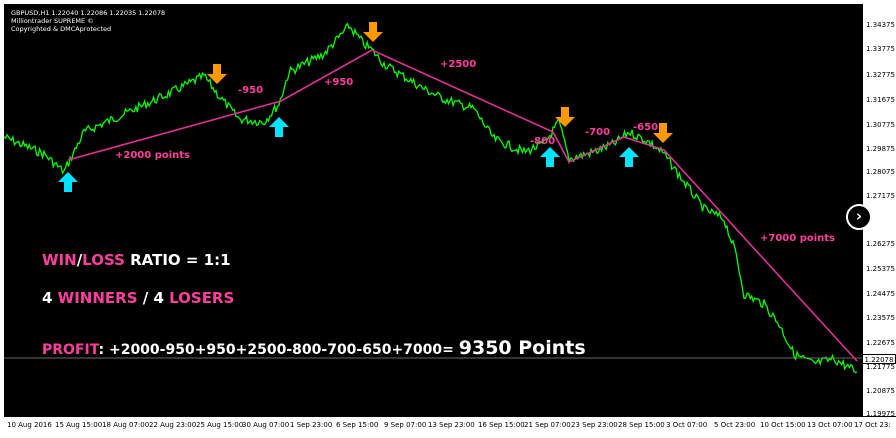 The width and height of the screenshot is (896, 438). I want to click on date-tick: 5 Oct 23:00, so click(735, 425).